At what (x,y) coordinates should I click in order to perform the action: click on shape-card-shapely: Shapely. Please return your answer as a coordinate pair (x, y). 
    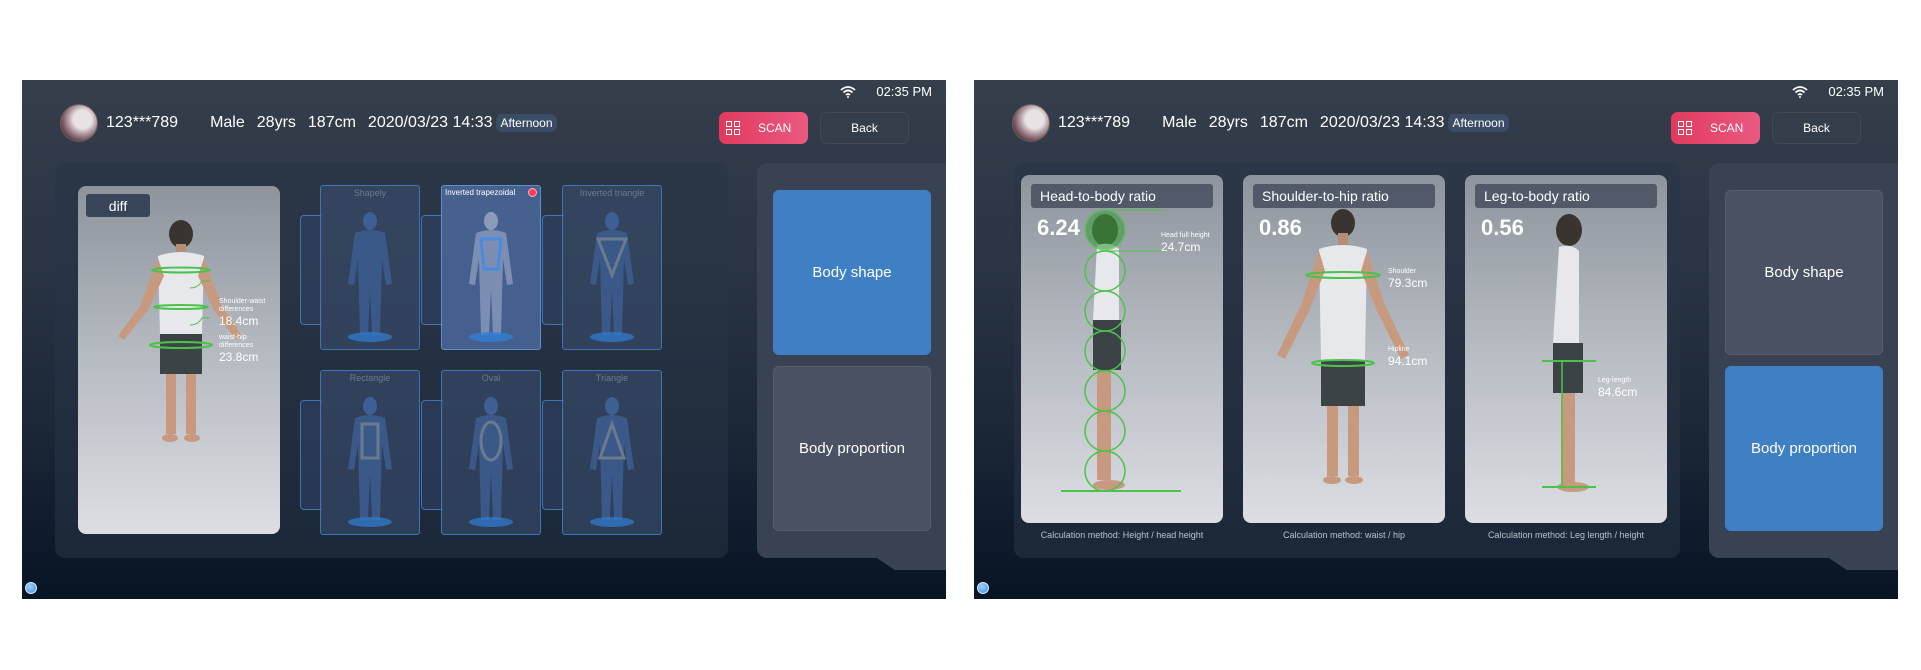
    Looking at the image, I should click on (360, 267).